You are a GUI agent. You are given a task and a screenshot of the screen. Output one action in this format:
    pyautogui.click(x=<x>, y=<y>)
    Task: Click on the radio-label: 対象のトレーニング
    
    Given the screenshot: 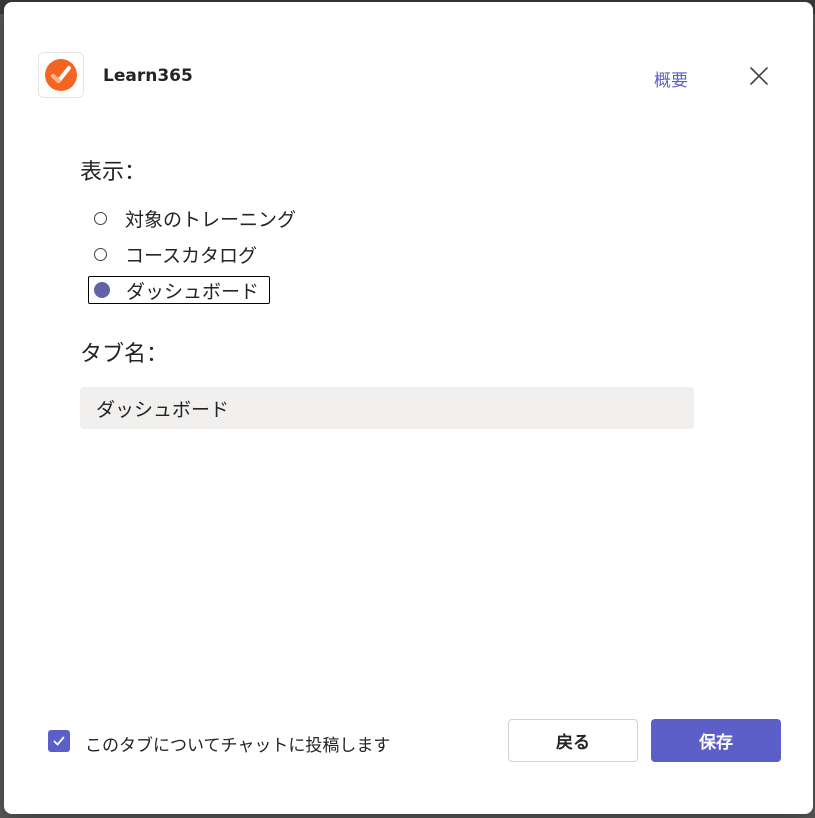 What is the action you would take?
    pyautogui.click(x=211, y=219)
    